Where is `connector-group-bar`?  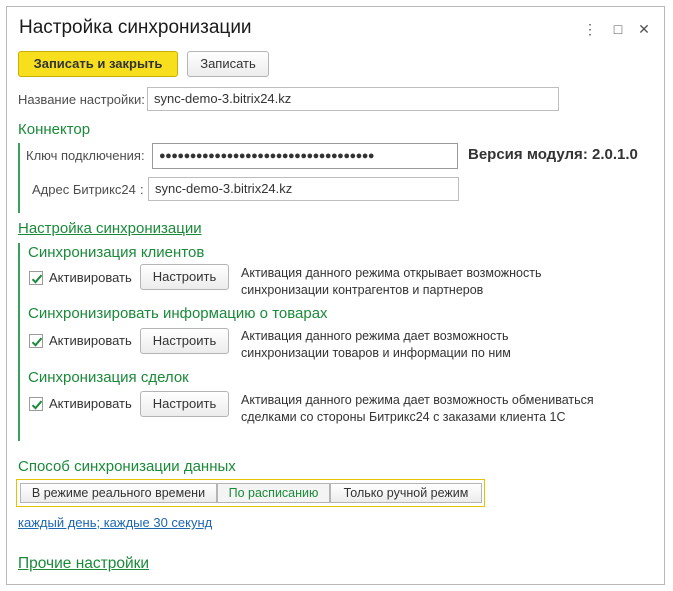
connector-group-bar is located at coordinates (19, 178).